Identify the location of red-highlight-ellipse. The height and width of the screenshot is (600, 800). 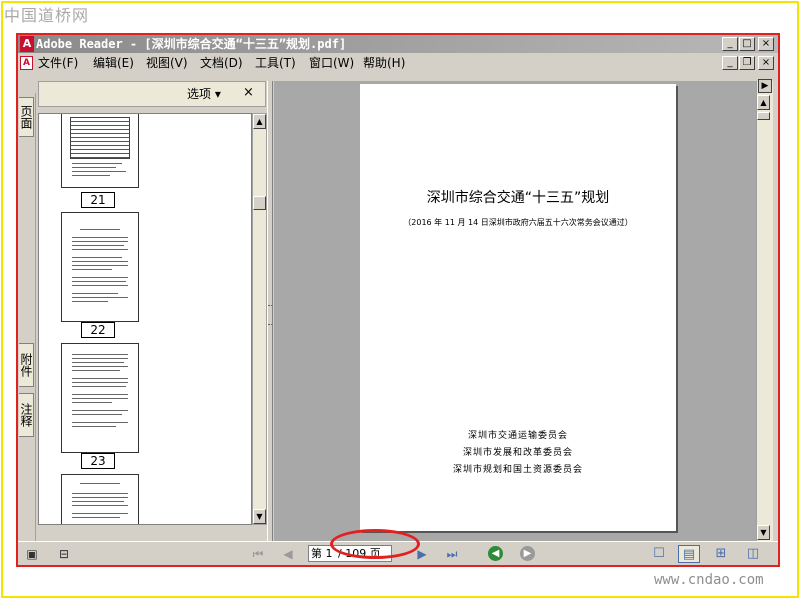
(375, 544).